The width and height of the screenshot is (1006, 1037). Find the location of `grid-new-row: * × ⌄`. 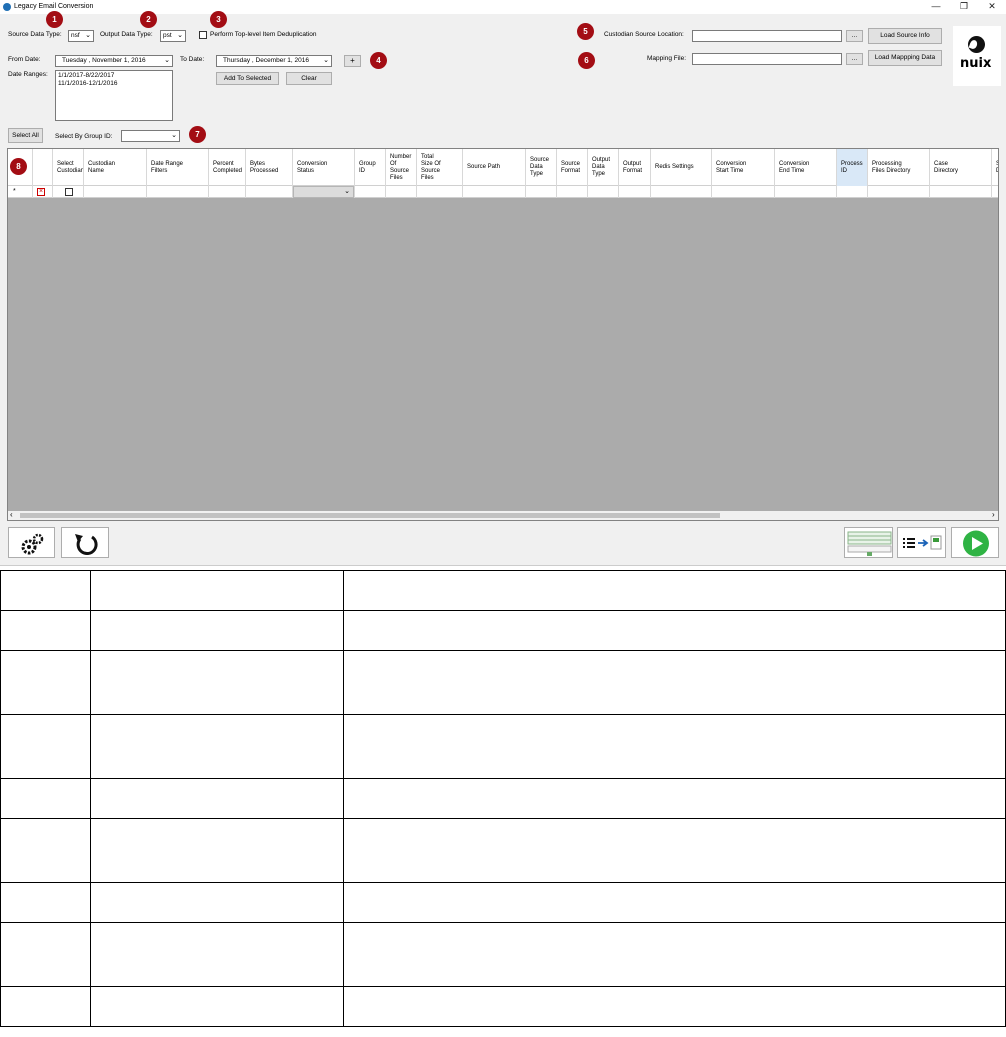

grid-new-row: * × ⌄ is located at coordinates (503, 192).